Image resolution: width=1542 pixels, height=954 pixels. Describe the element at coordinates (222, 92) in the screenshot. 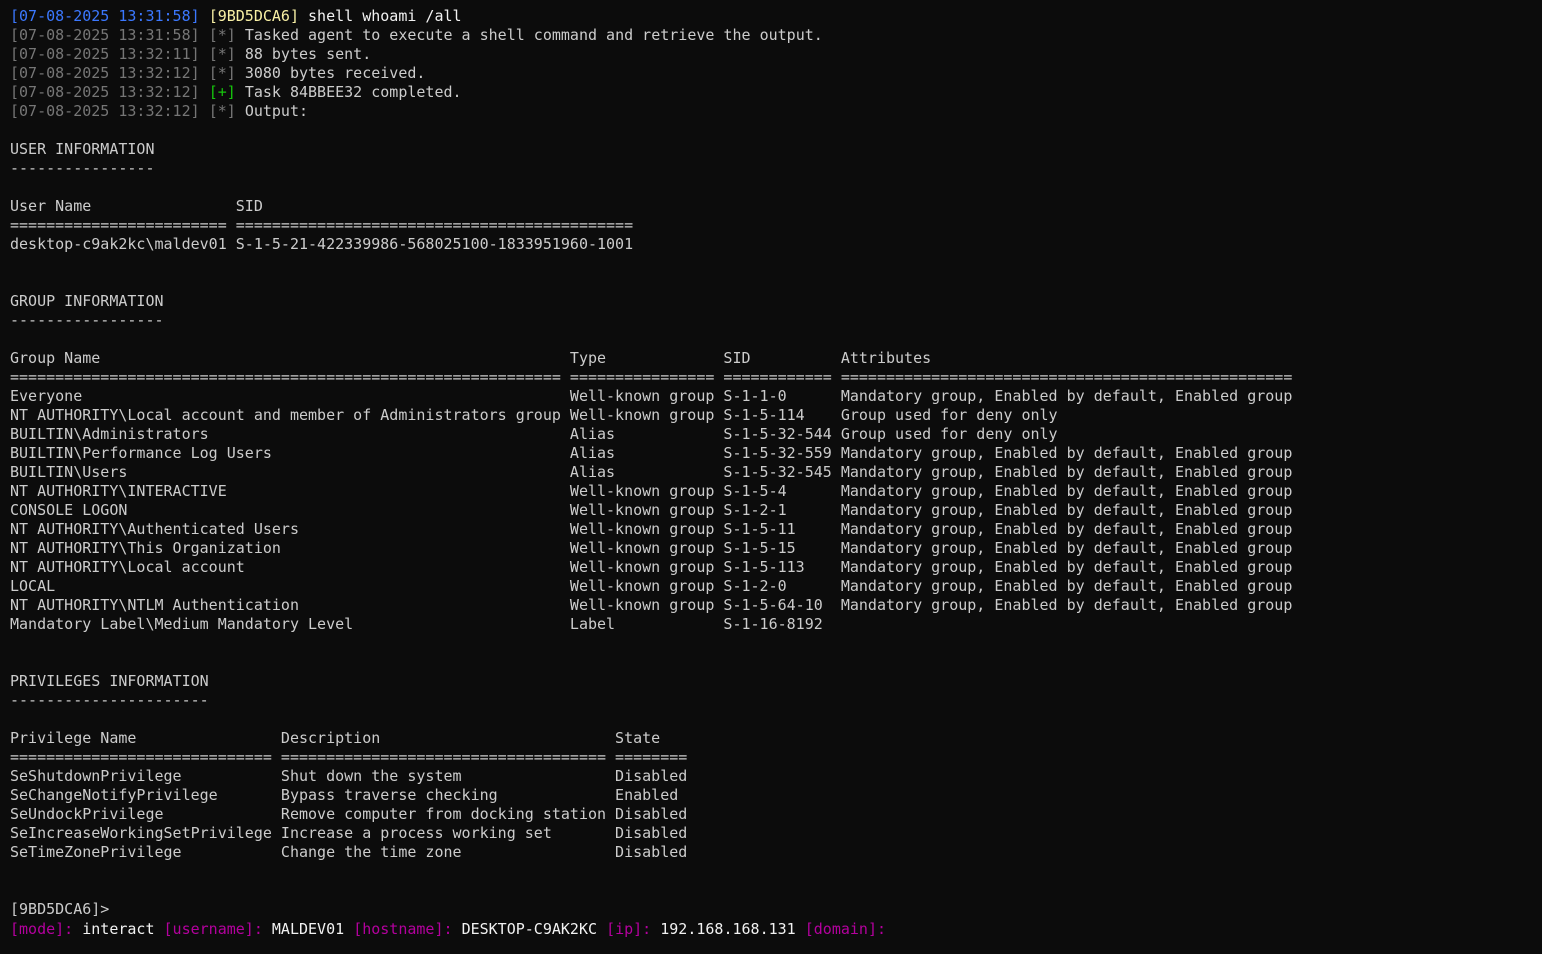

I see `success-marker: [+]` at that location.